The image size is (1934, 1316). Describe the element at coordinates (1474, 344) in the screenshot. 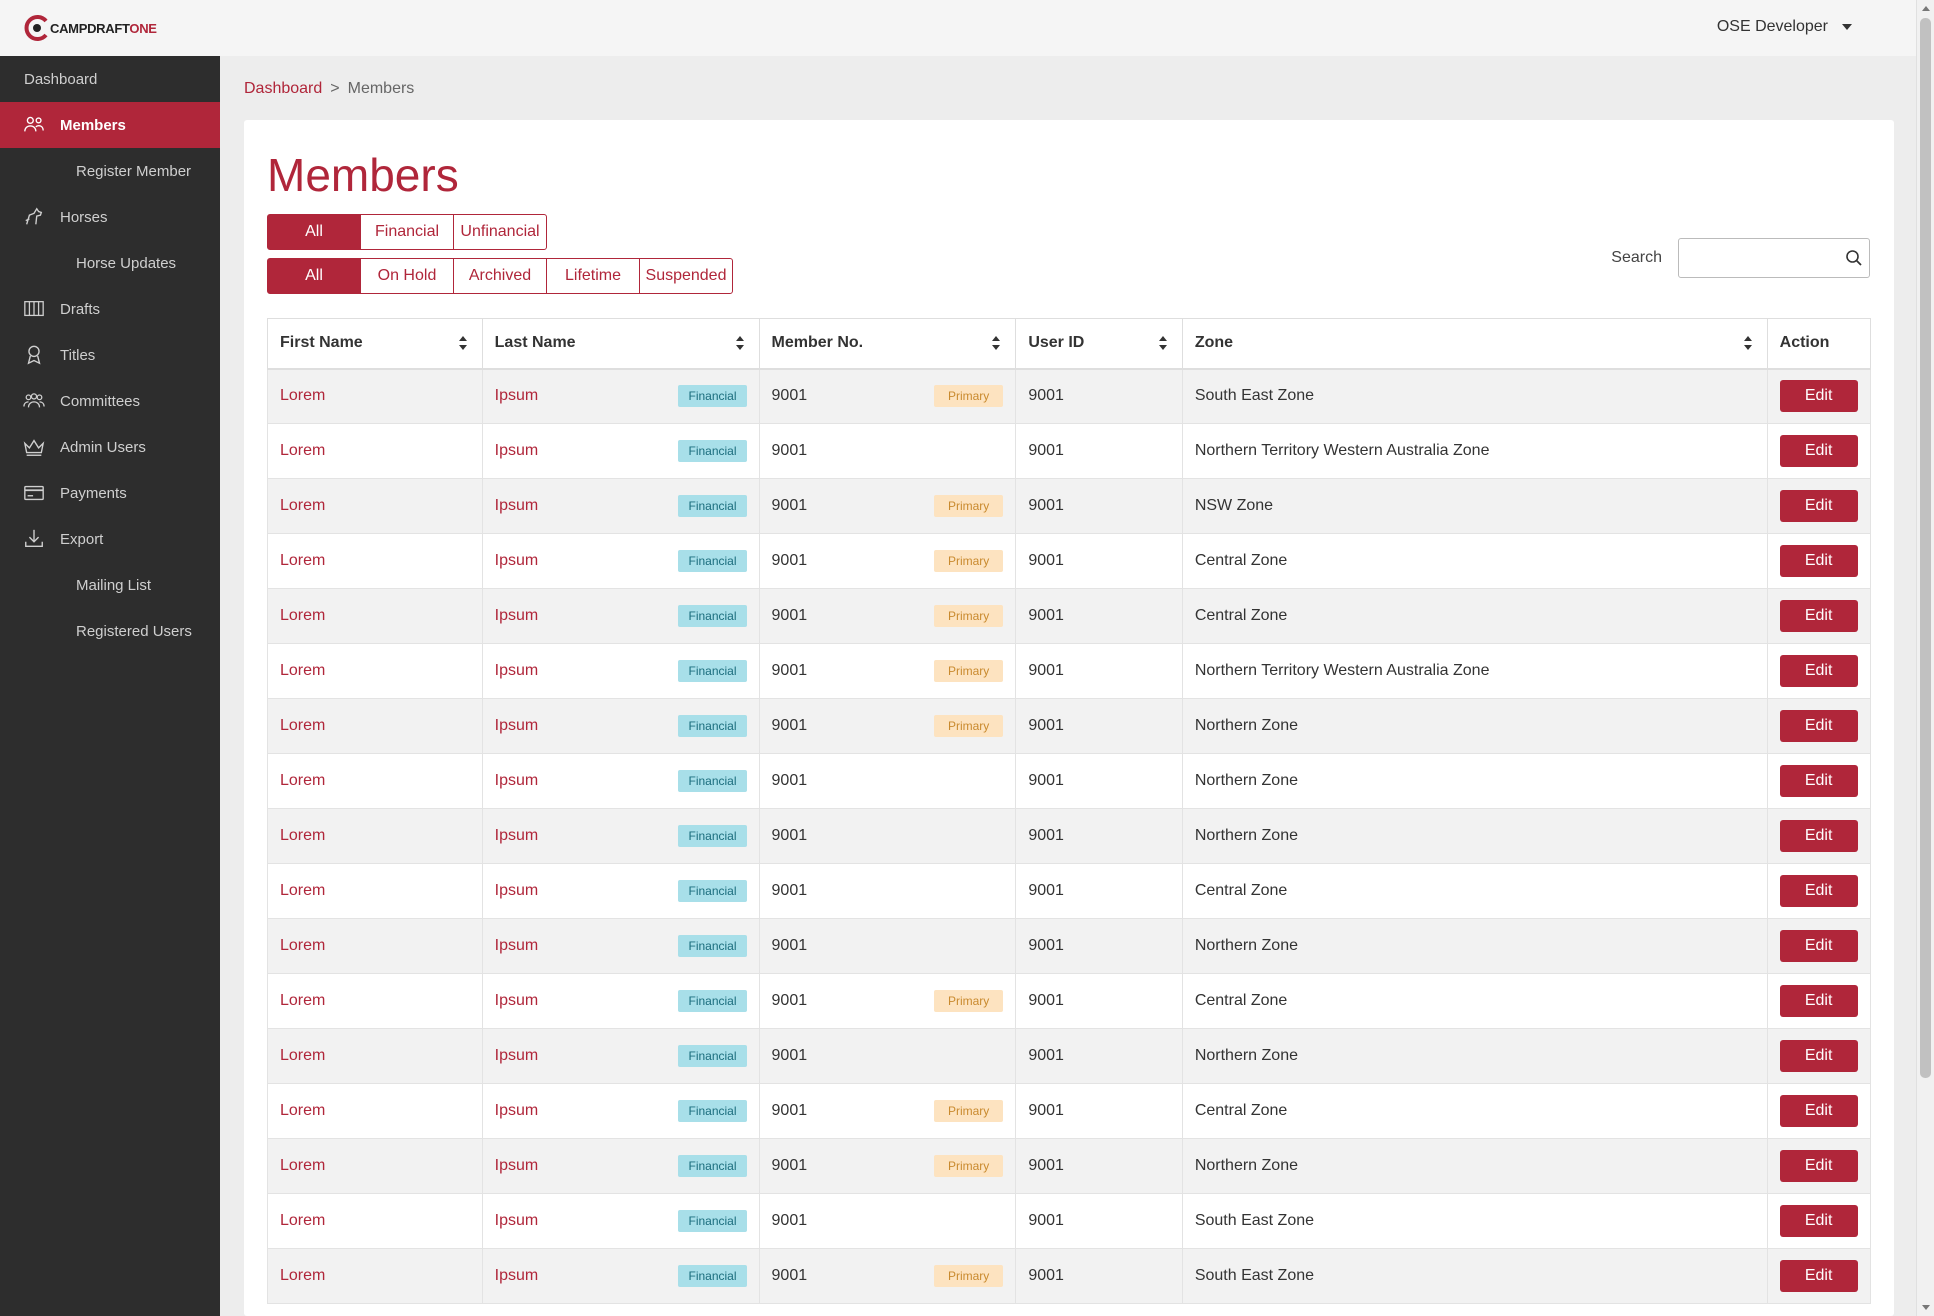

I see `column-header-zone: Zone` at that location.